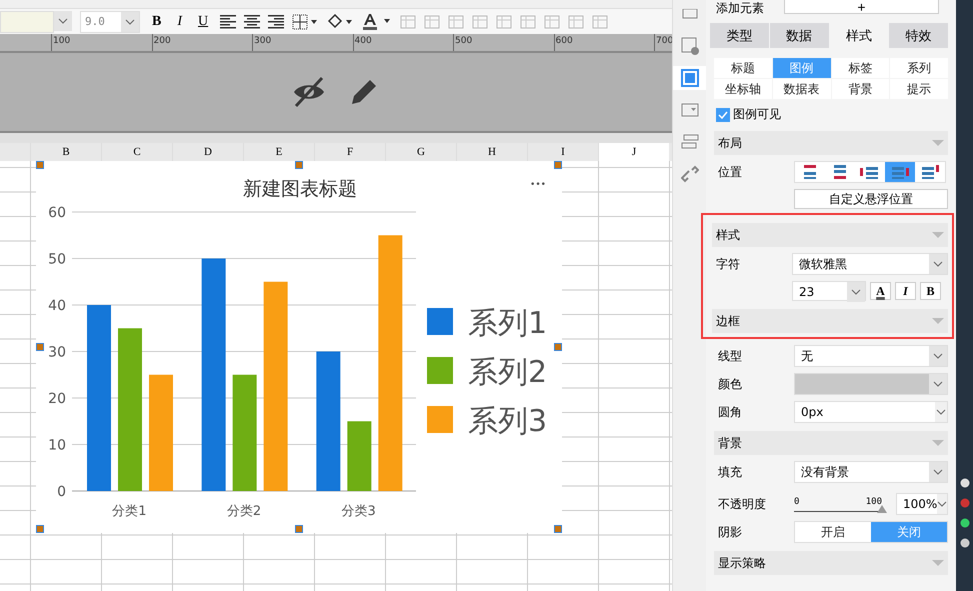  What do you see at coordinates (739, 35) in the screenshot?
I see `tab: 类型` at bounding box center [739, 35].